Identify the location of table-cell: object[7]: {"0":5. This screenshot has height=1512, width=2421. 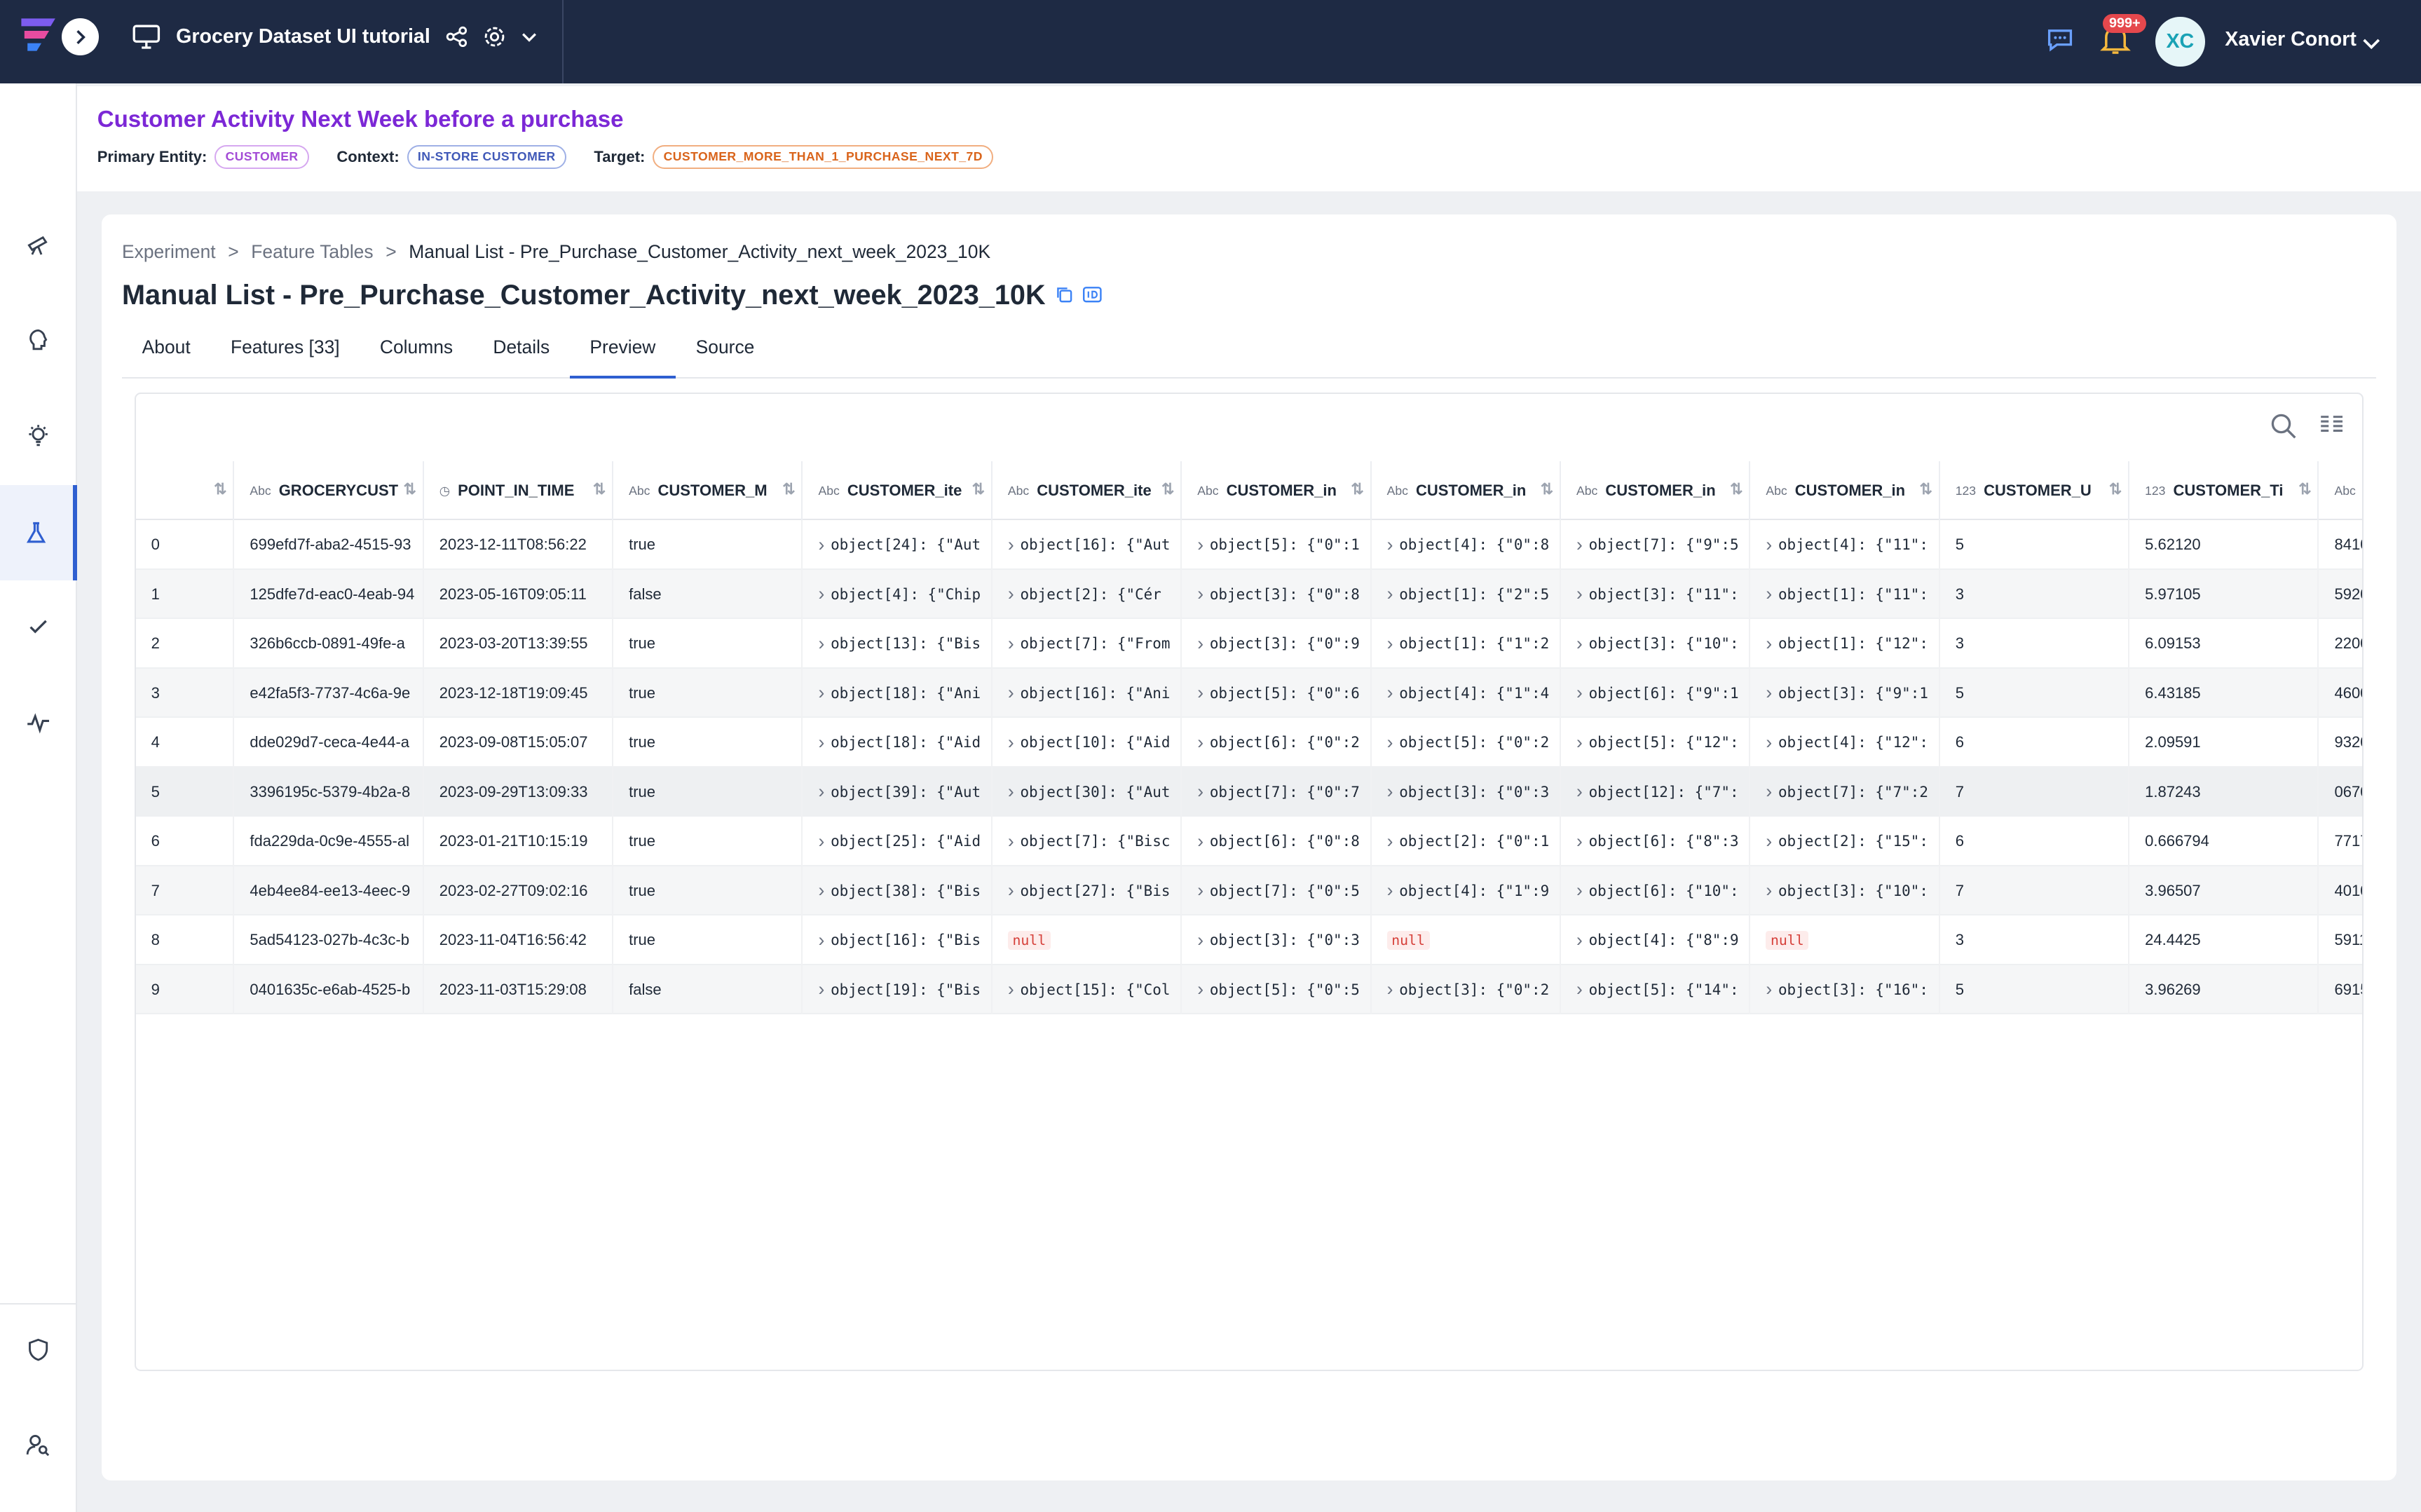
(1277, 891).